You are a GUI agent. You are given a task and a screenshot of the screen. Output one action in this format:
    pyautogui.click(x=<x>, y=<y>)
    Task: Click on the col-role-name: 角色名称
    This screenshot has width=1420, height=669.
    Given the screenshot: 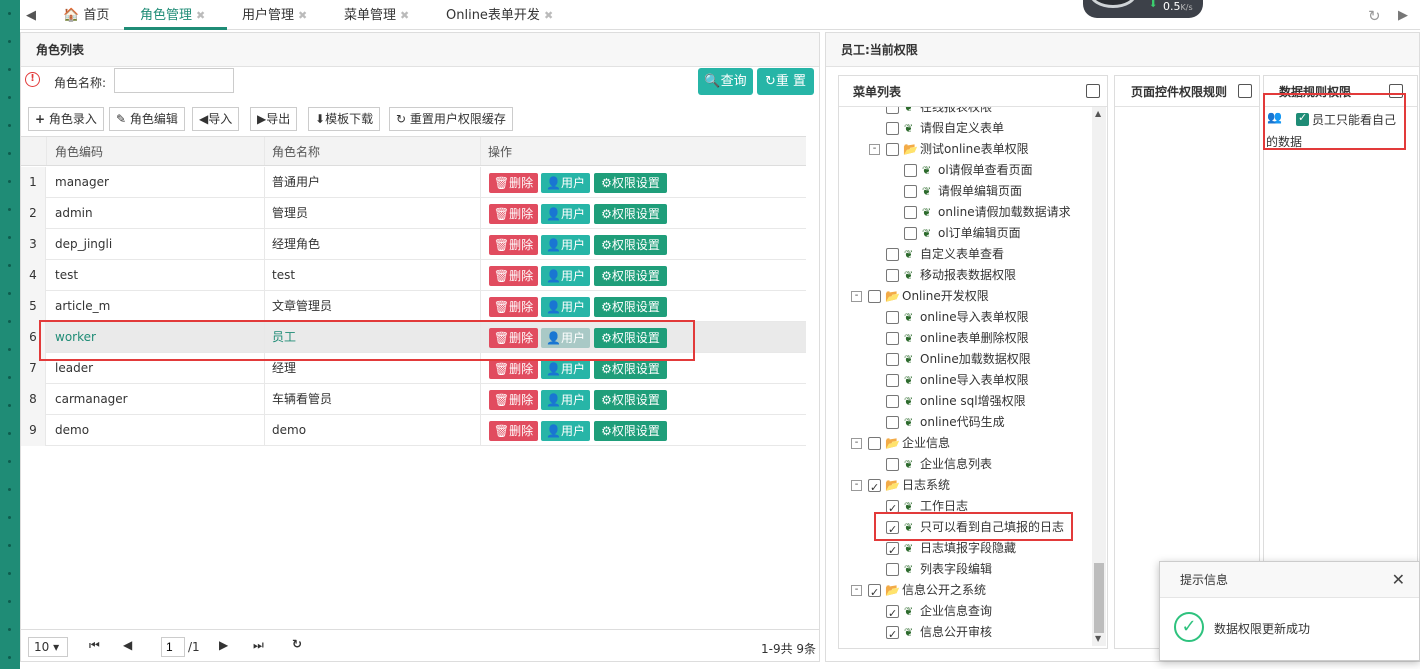 What is the action you would take?
    pyautogui.click(x=296, y=152)
    